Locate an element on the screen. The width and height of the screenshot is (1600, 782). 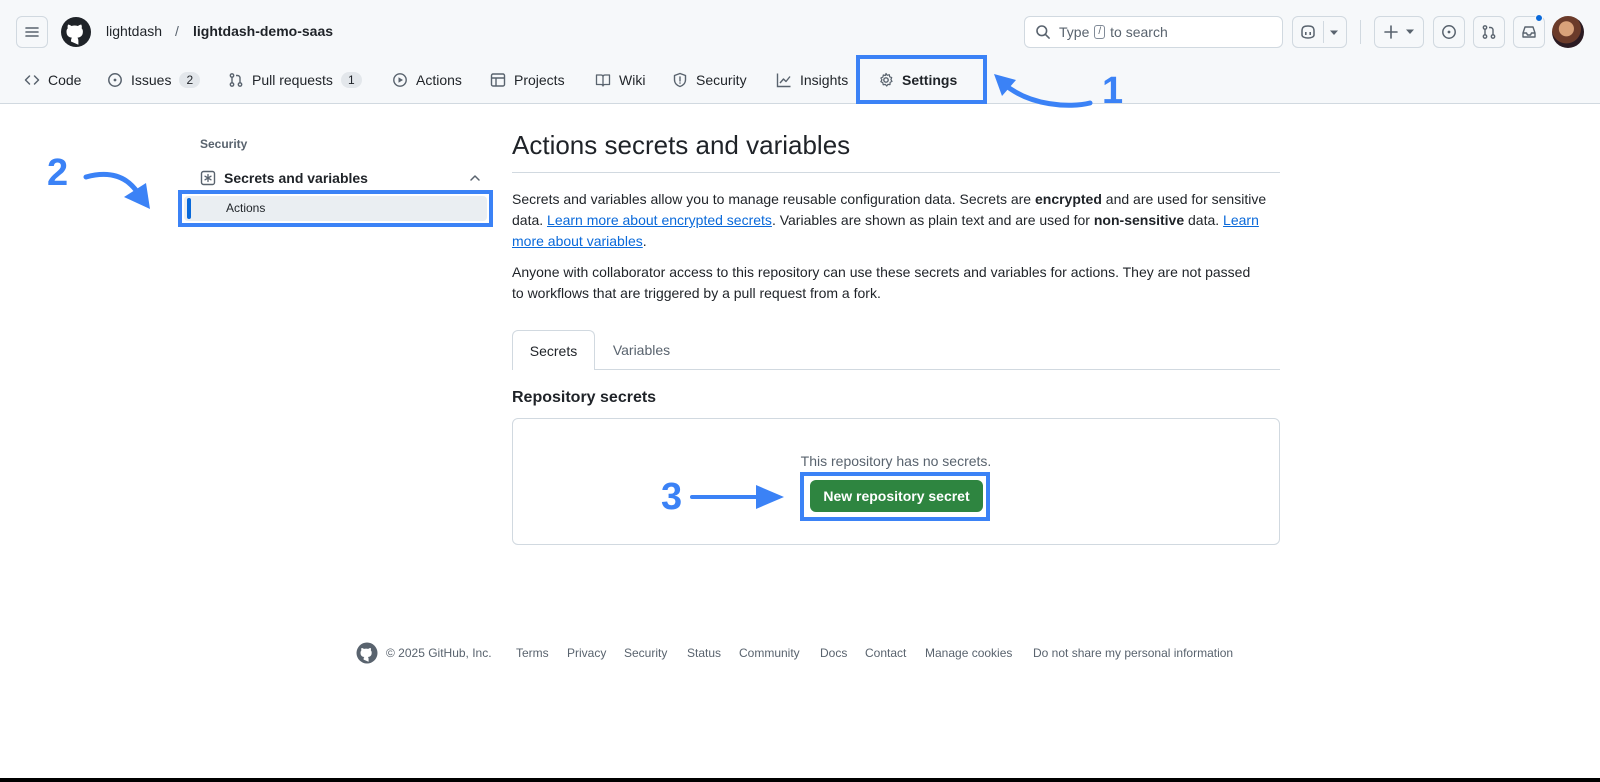
issues-counter: 2 is located at coordinates (190, 80).